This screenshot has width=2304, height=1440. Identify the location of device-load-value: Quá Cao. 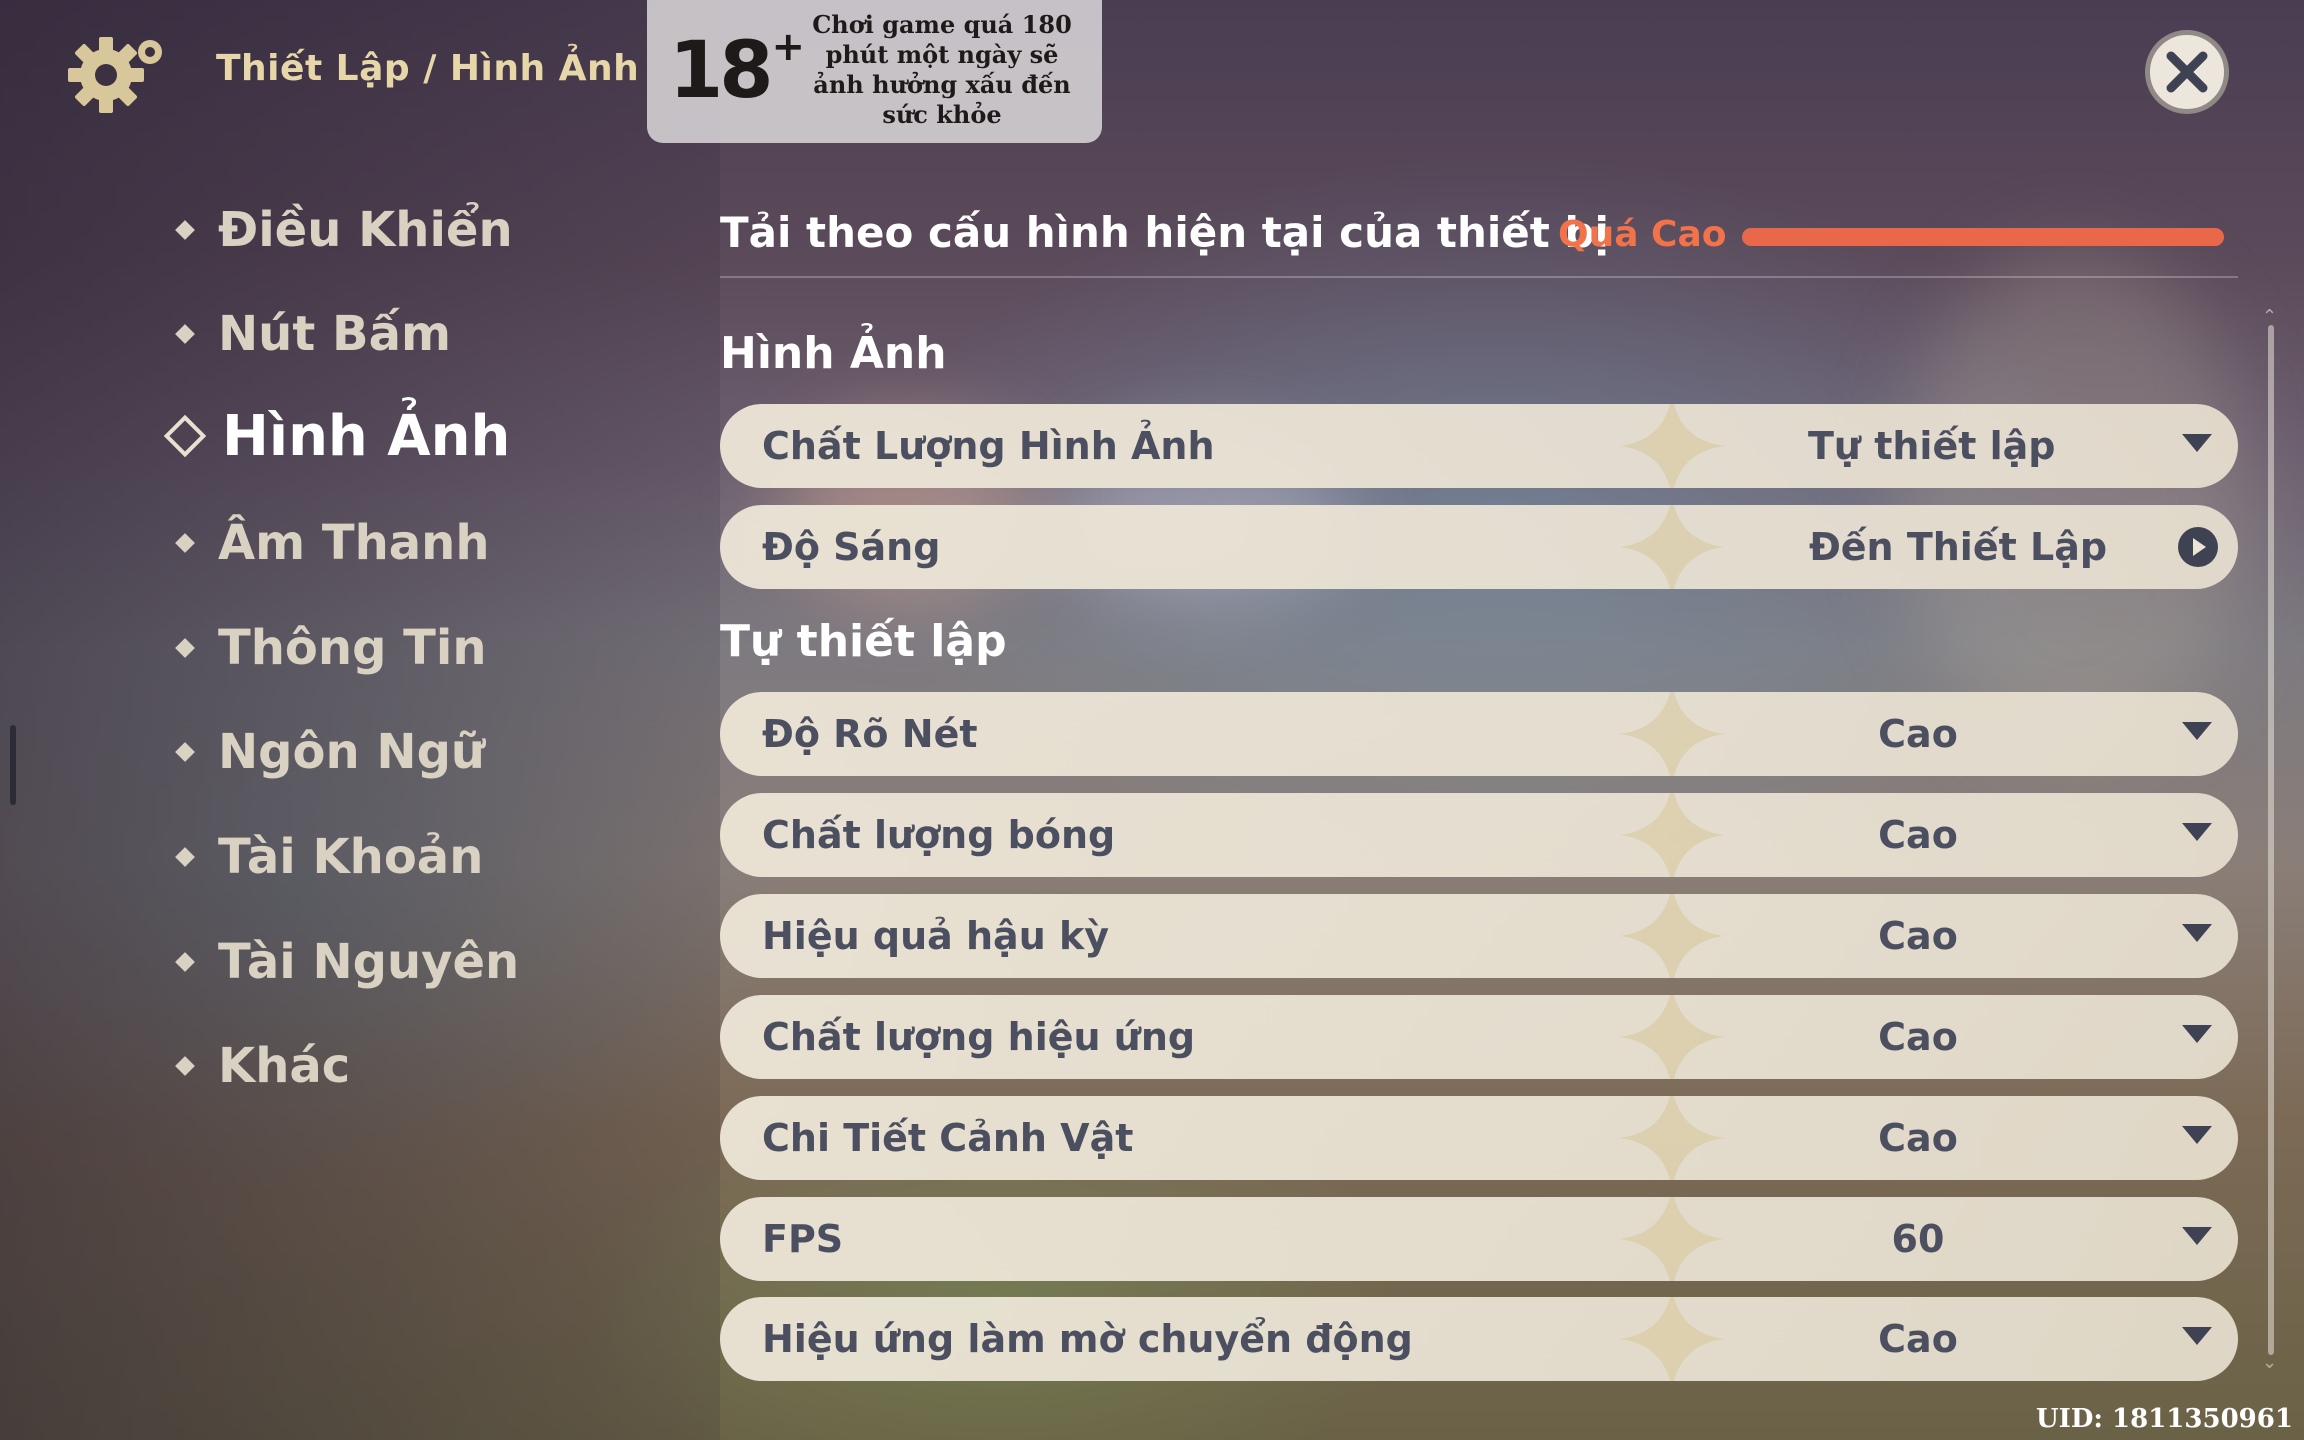
(1642, 234).